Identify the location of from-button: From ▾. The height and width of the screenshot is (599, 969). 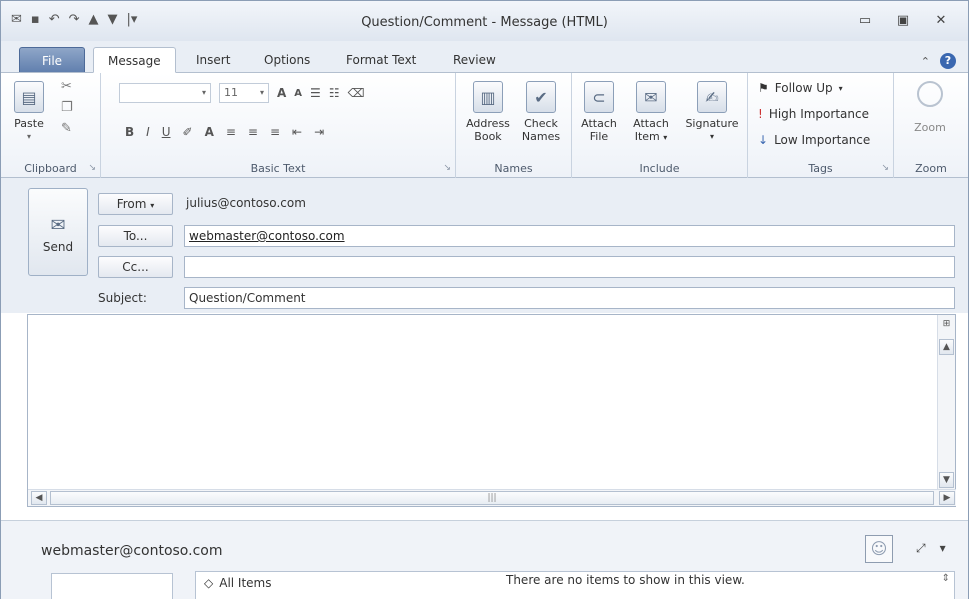
(135, 204).